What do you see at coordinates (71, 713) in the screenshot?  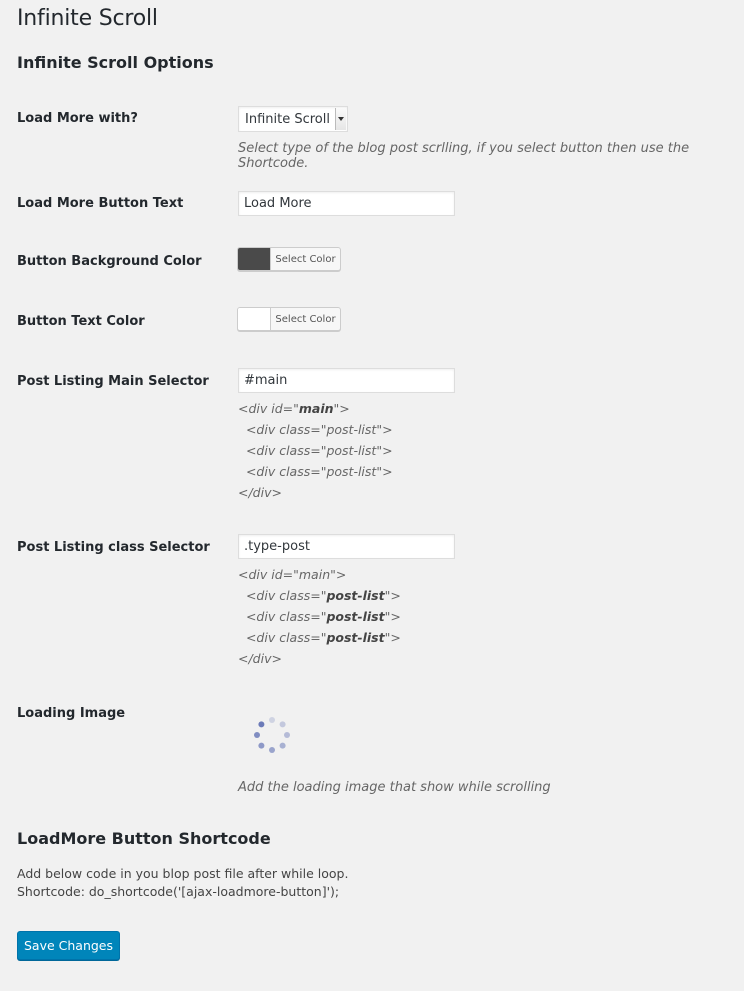 I see `loading-image-label: Loading Image` at bounding box center [71, 713].